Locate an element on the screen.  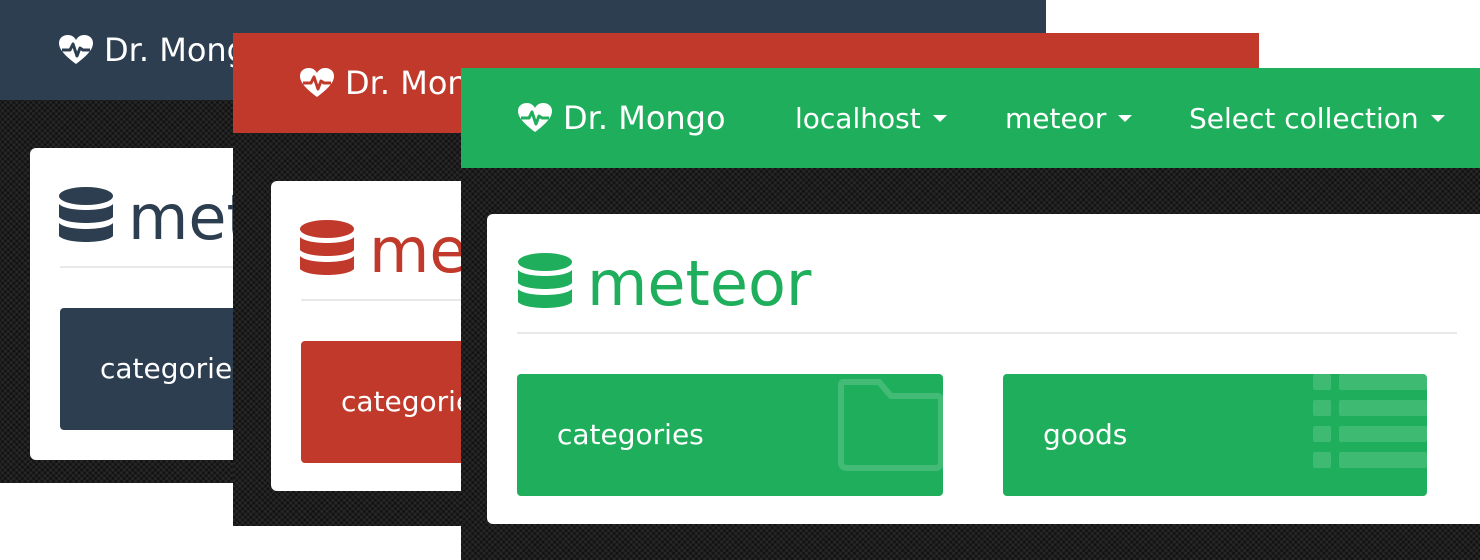
database-title: meteor is located at coordinates (664, 283).